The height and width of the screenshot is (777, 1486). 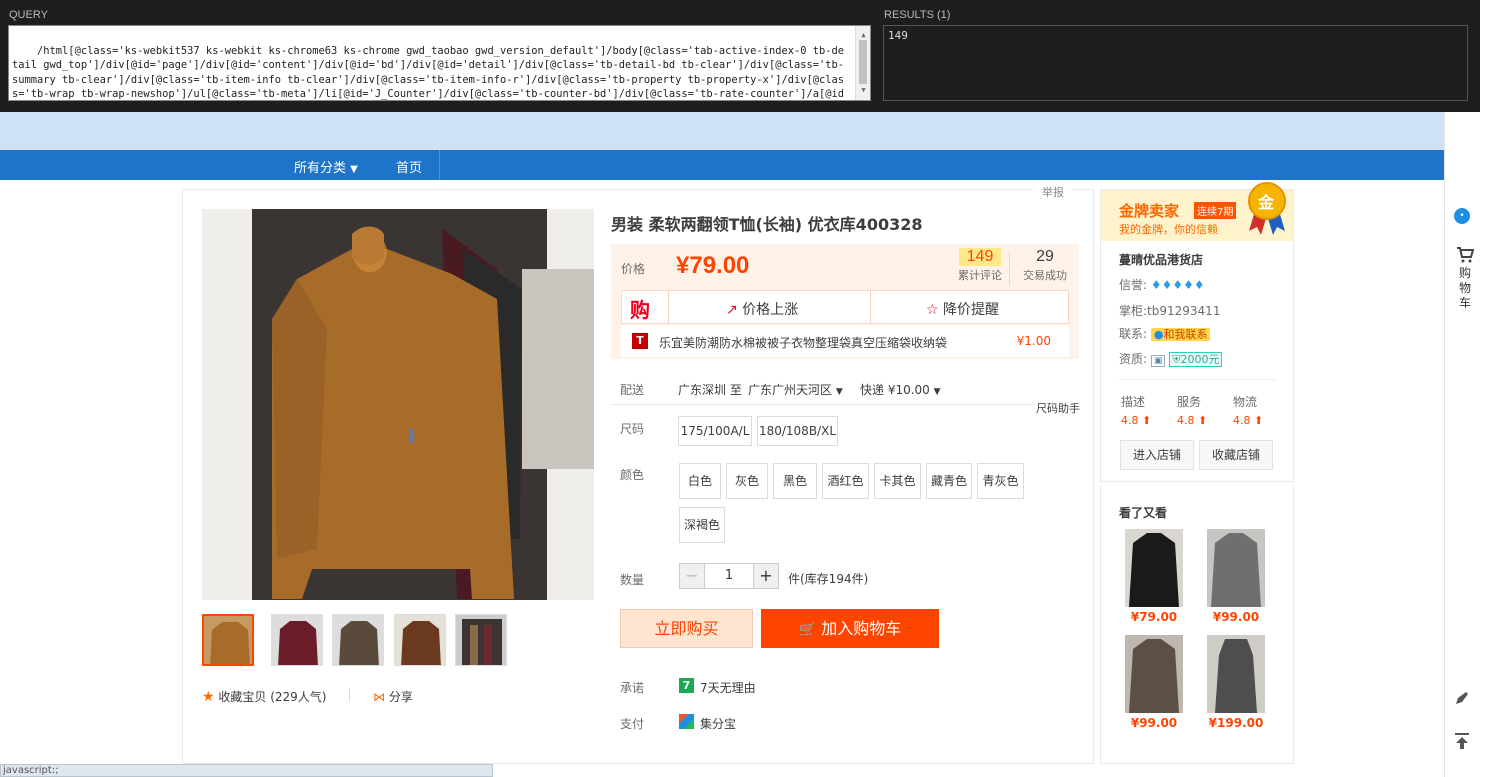 I want to click on keeper-name: tb91293411, so click(x=1183, y=311).